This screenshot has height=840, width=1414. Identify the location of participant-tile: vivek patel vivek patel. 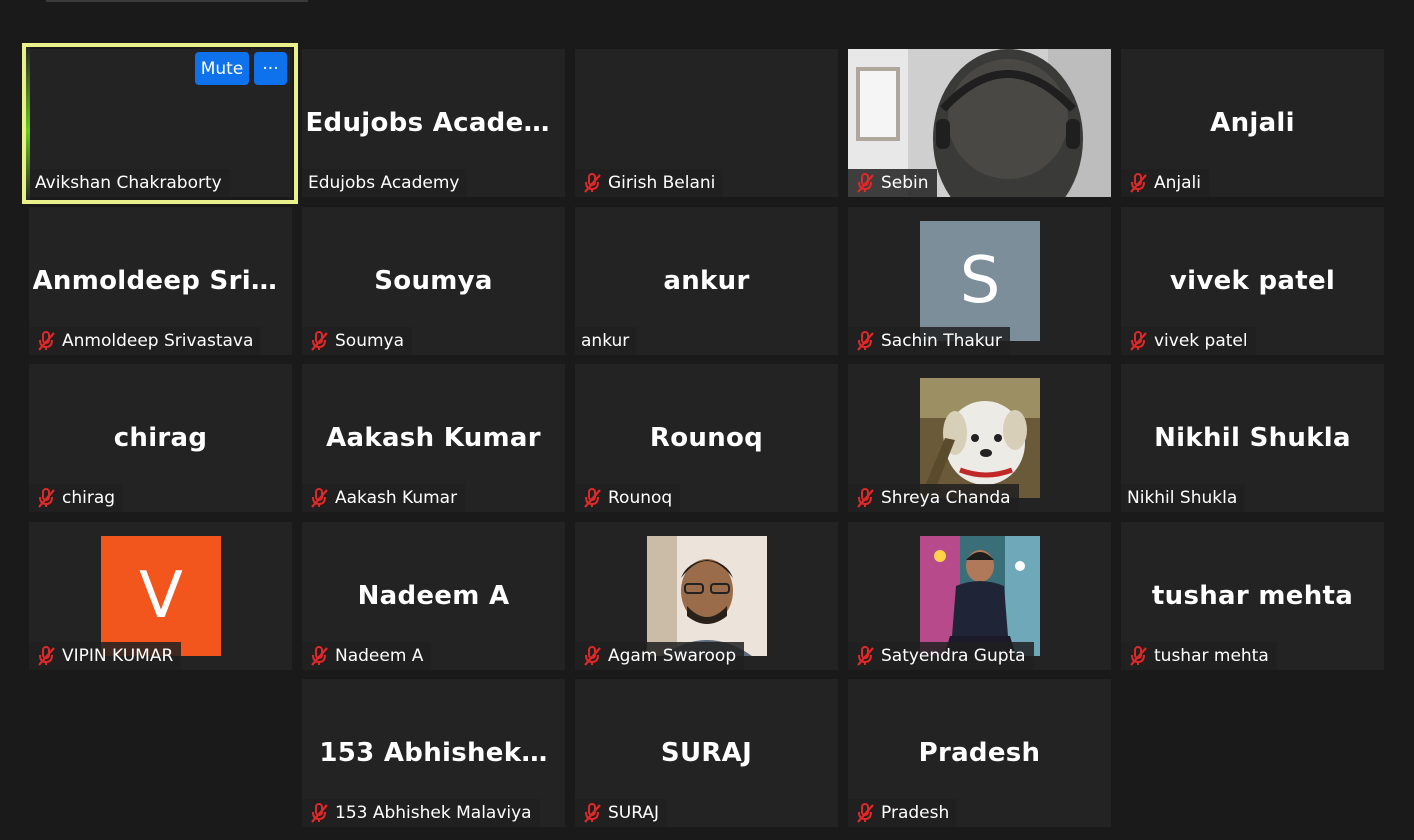
(1252, 281).